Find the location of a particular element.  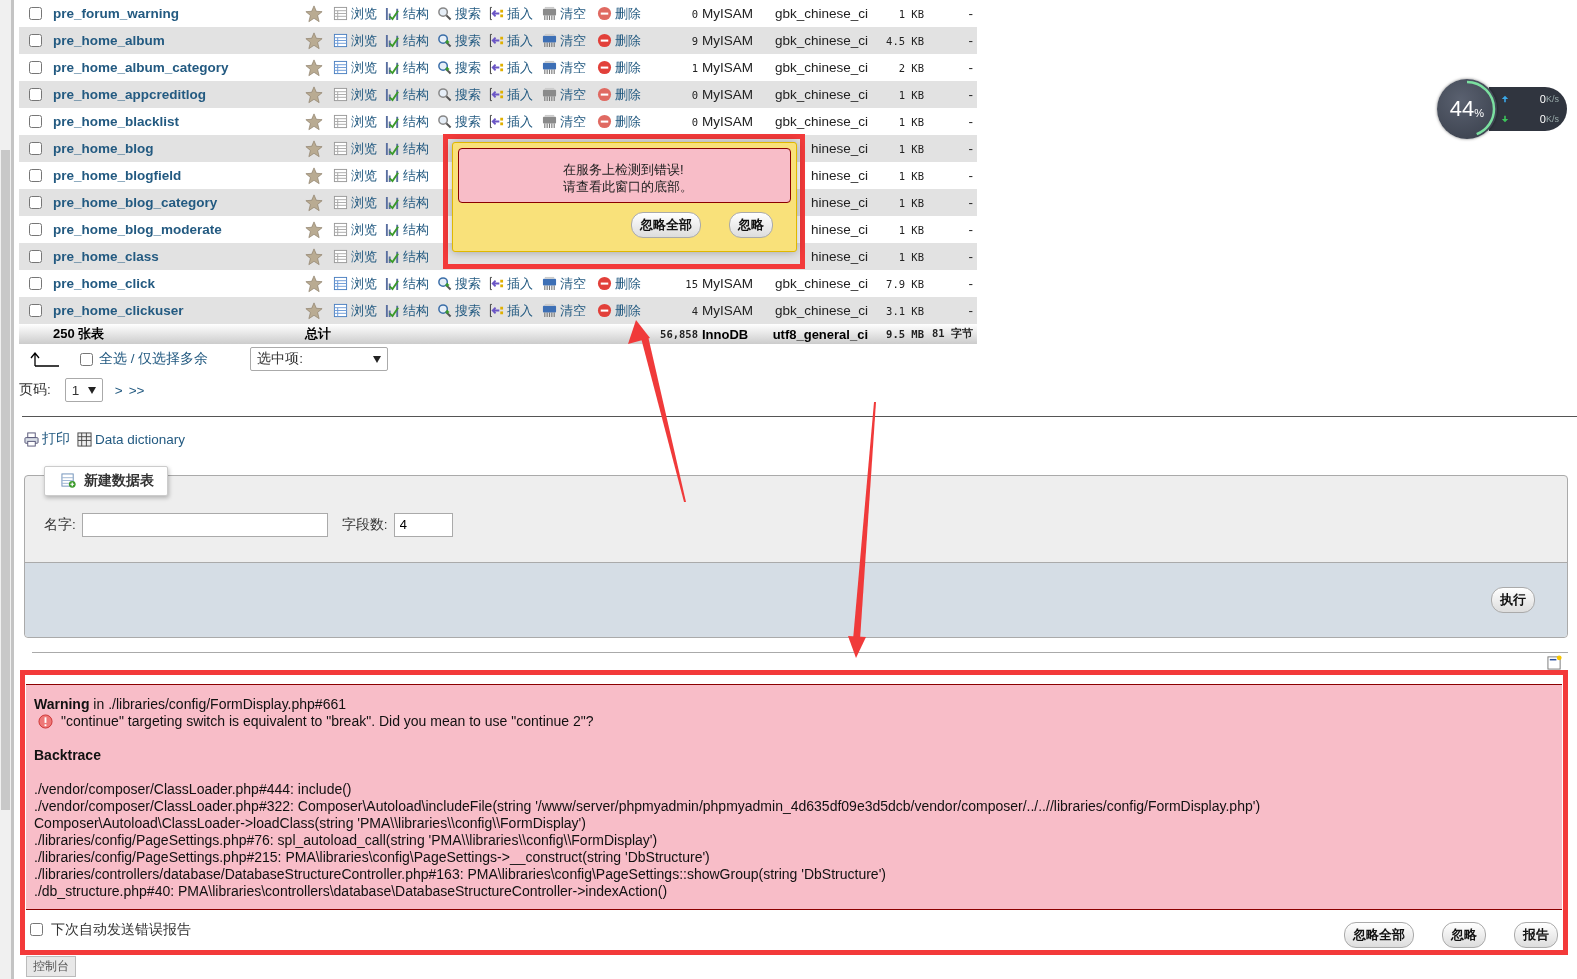

select-all-link: 全选 / 仅选择多余 is located at coordinates (154, 359).